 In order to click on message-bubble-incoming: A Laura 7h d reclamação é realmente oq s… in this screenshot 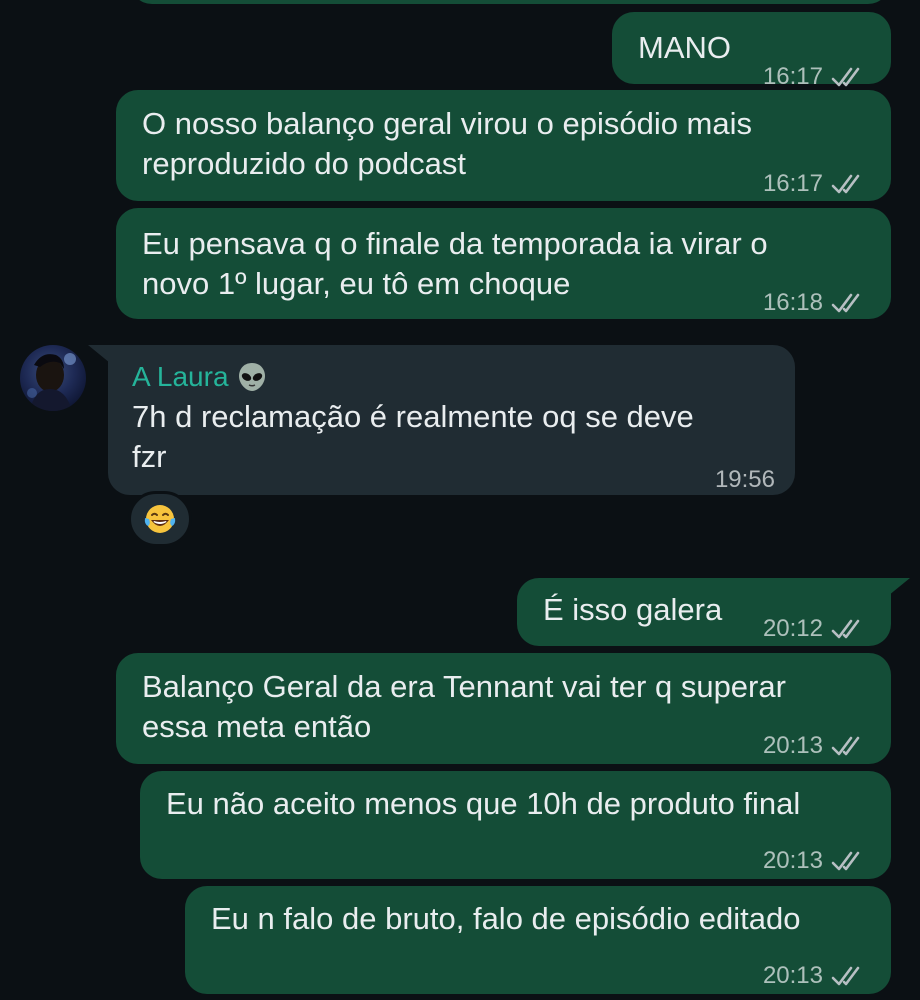, I will do `click(451, 420)`.